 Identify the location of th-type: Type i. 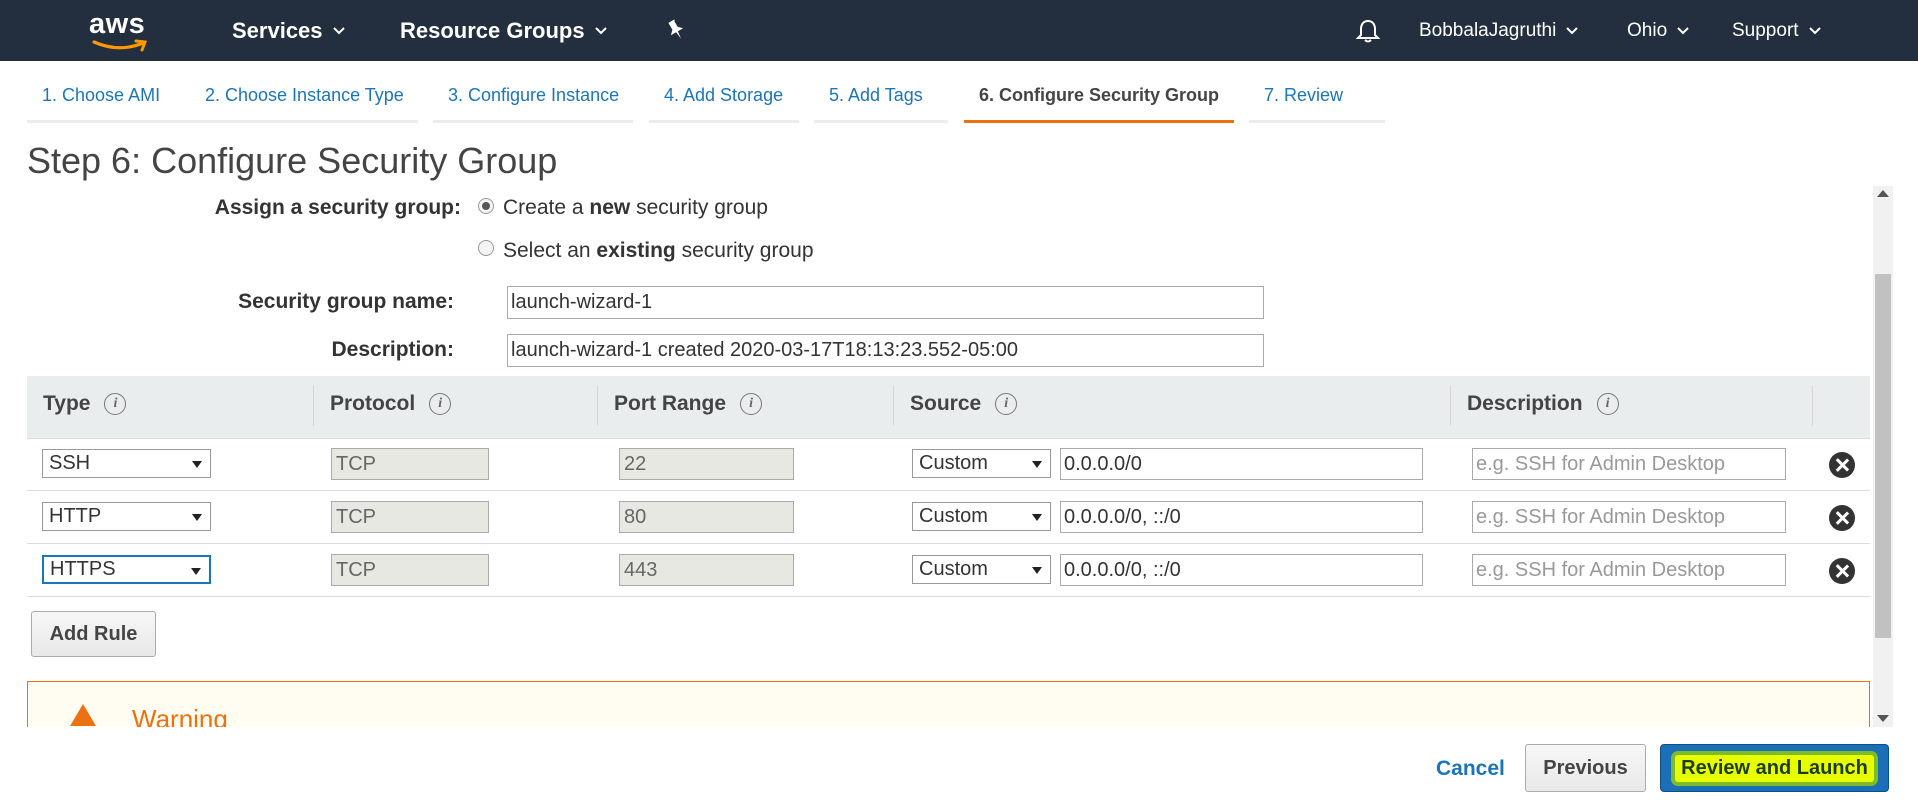
(85, 404).